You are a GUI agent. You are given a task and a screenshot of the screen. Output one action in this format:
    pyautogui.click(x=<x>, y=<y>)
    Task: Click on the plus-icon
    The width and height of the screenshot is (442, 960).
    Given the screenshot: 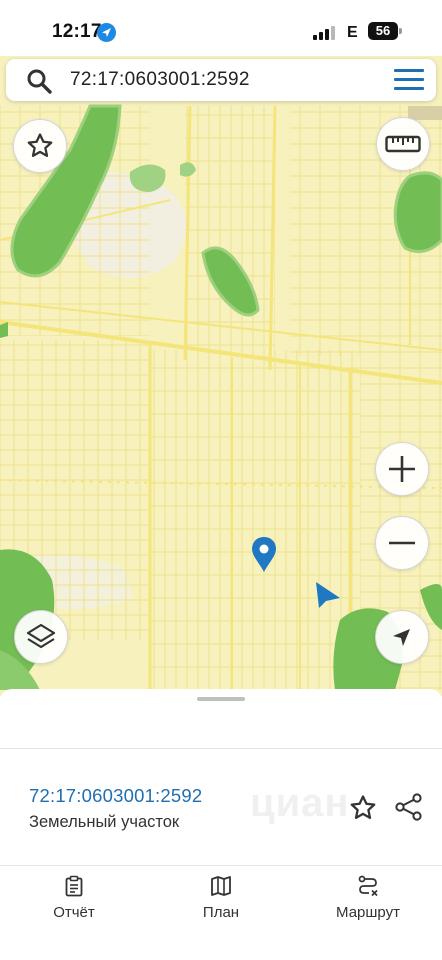 What is the action you would take?
    pyautogui.click(x=402, y=469)
    